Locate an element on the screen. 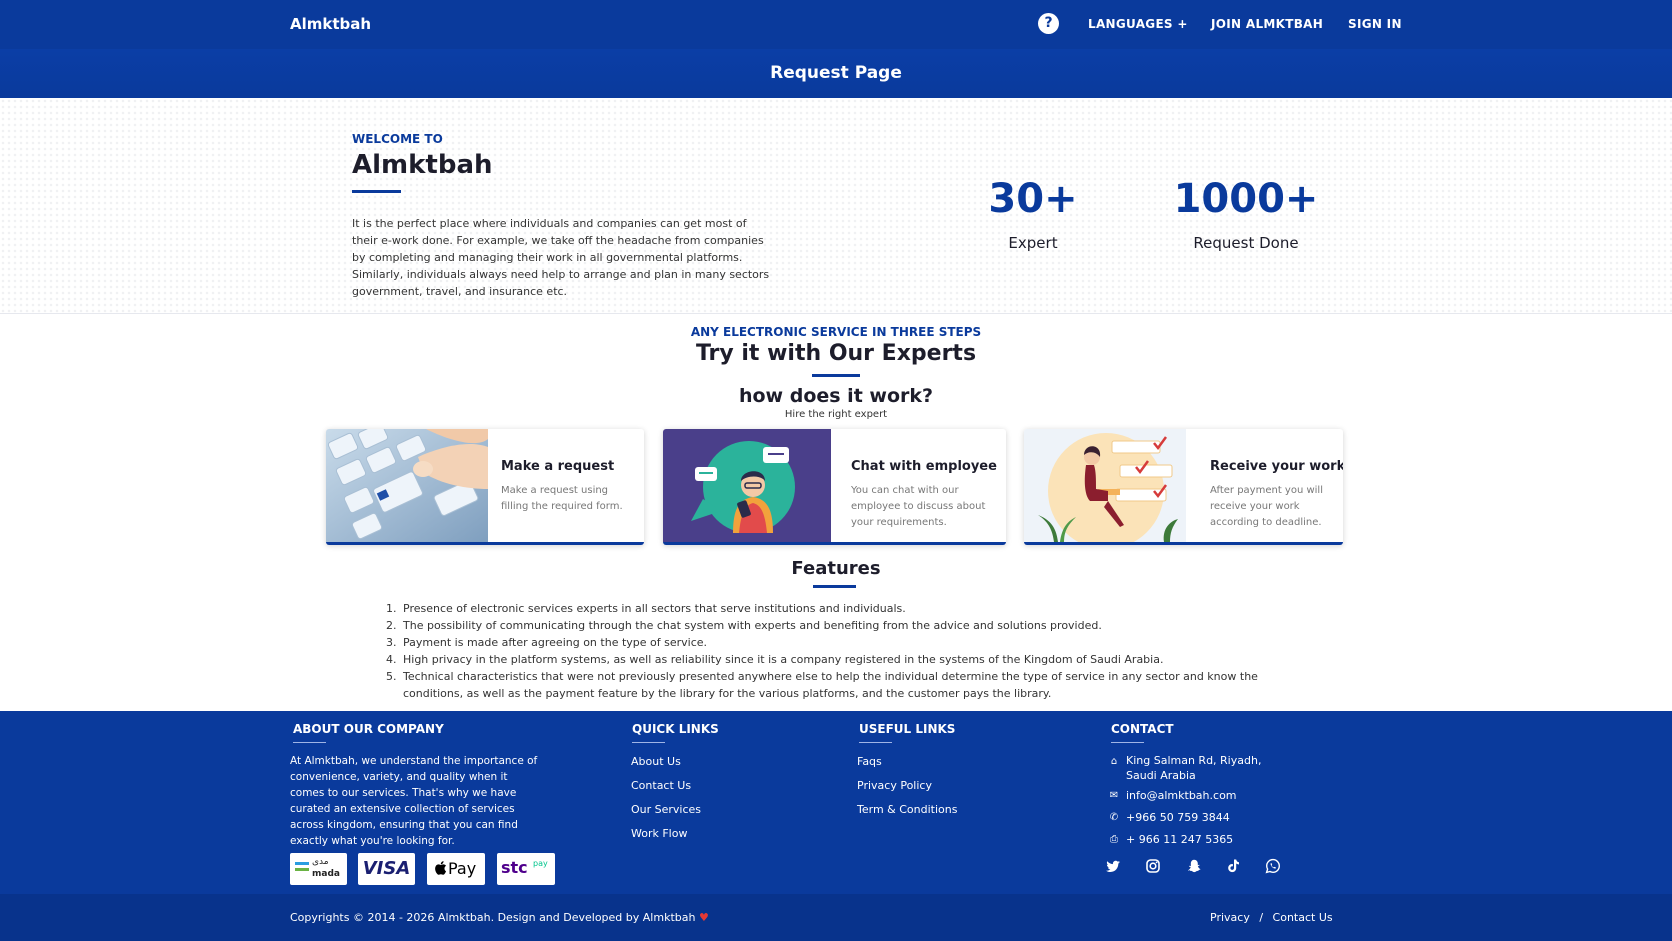 The width and height of the screenshot is (1672, 941). apple-pay-logo: Pay is located at coordinates (456, 869).